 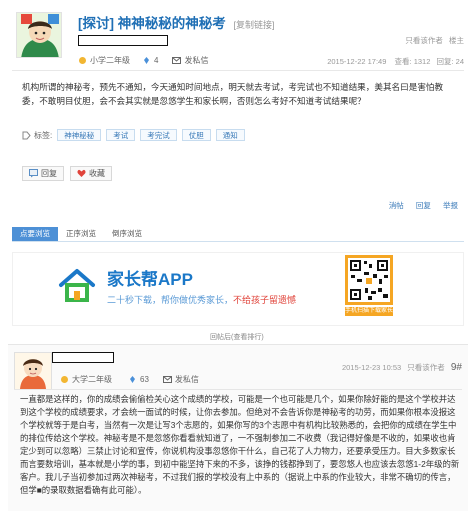 I want to click on reply-view-author-only-link: 只看该作者, so click(x=426, y=367).